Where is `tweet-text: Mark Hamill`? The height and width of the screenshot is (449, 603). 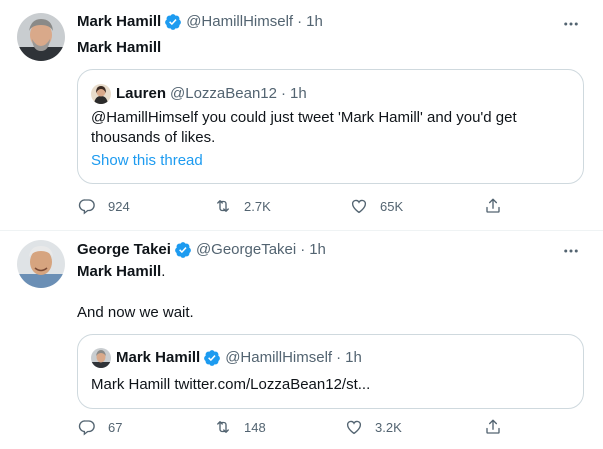 tweet-text: Mark Hamill is located at coordinates (119, 47).